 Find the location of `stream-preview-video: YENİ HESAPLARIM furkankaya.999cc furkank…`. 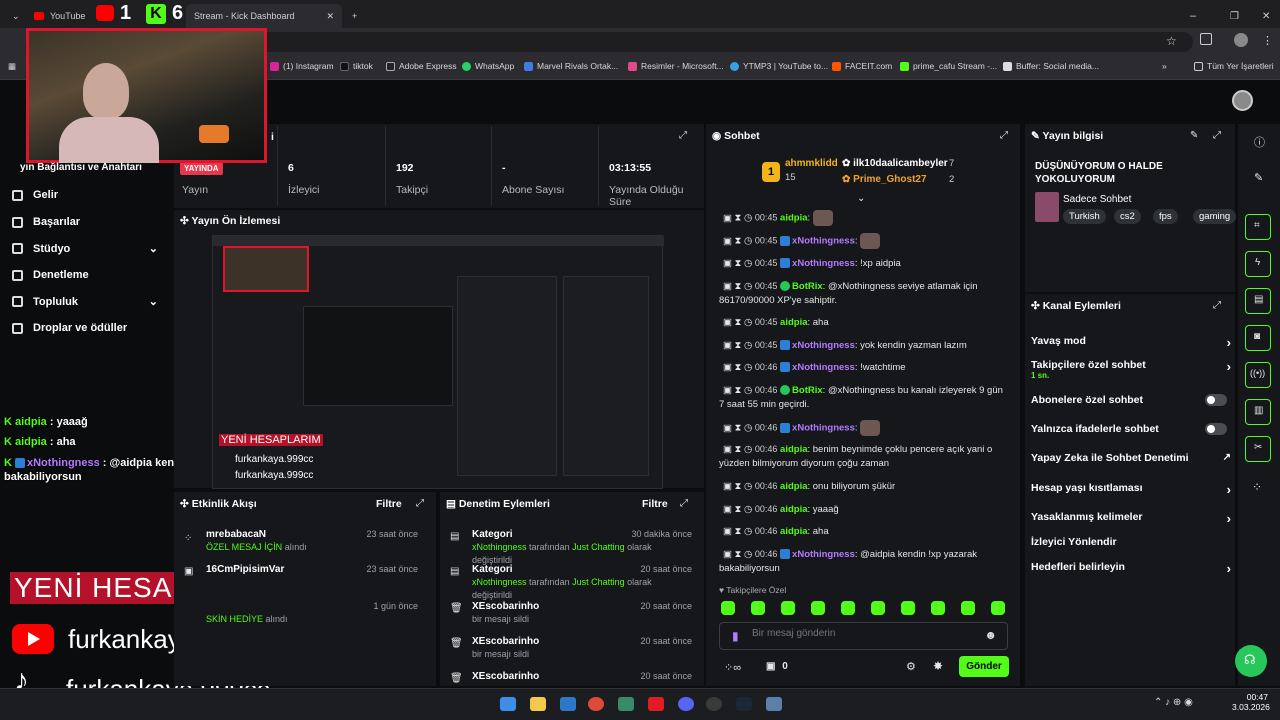

stream-preview-video: YENİ HESAPLARIM furkankaya.999cc furkank… is located at coordinates (438, 362).